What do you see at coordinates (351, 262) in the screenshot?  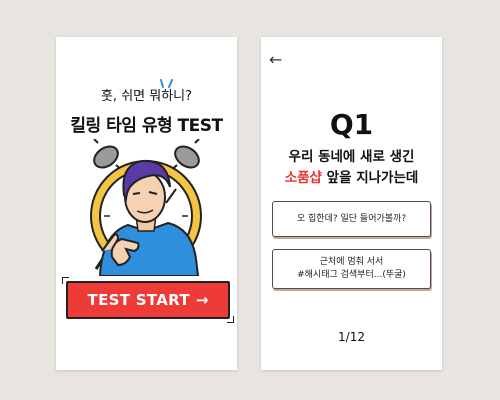 I see `answer-option-2-line-1: 근처에 멈춰 서서` at bounding box center [351, 262].